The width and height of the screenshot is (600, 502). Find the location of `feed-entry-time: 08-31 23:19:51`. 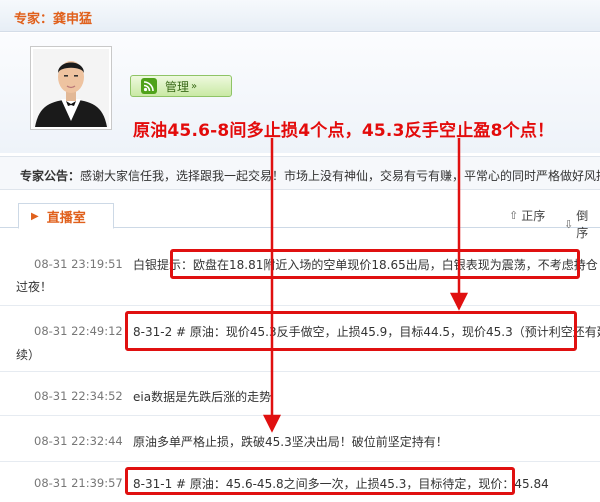

feed-entry-time: 08-31 23:19:51 is located at coordinates (78, 264).